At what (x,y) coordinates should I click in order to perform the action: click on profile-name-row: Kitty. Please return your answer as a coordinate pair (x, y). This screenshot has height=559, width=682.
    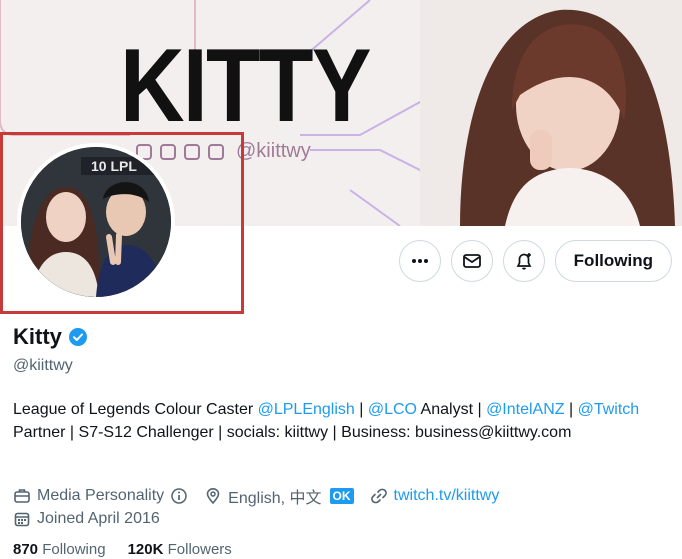
    Looking at the image, I should click on (50, 337).